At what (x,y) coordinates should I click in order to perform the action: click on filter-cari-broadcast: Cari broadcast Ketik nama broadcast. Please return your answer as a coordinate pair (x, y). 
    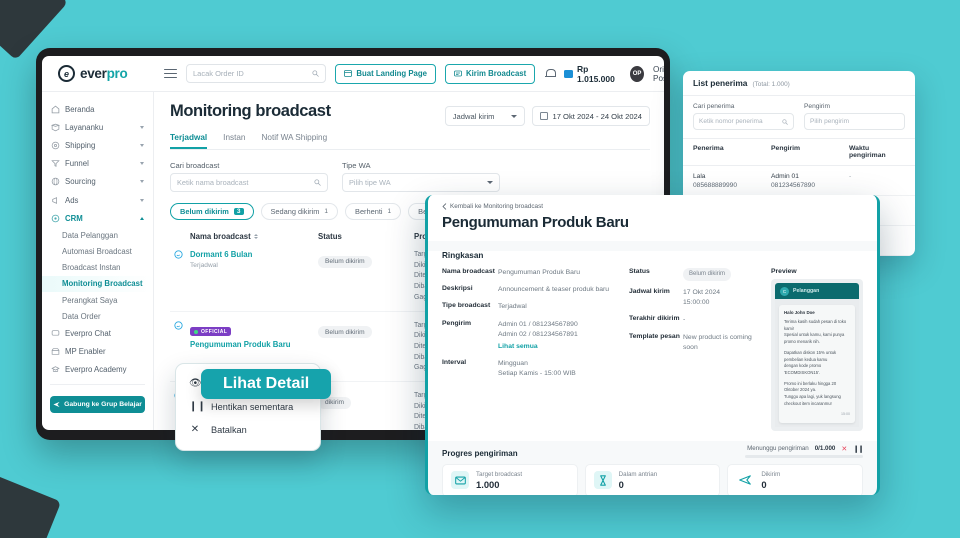
    Looking at the image, I should click on (249, 176).